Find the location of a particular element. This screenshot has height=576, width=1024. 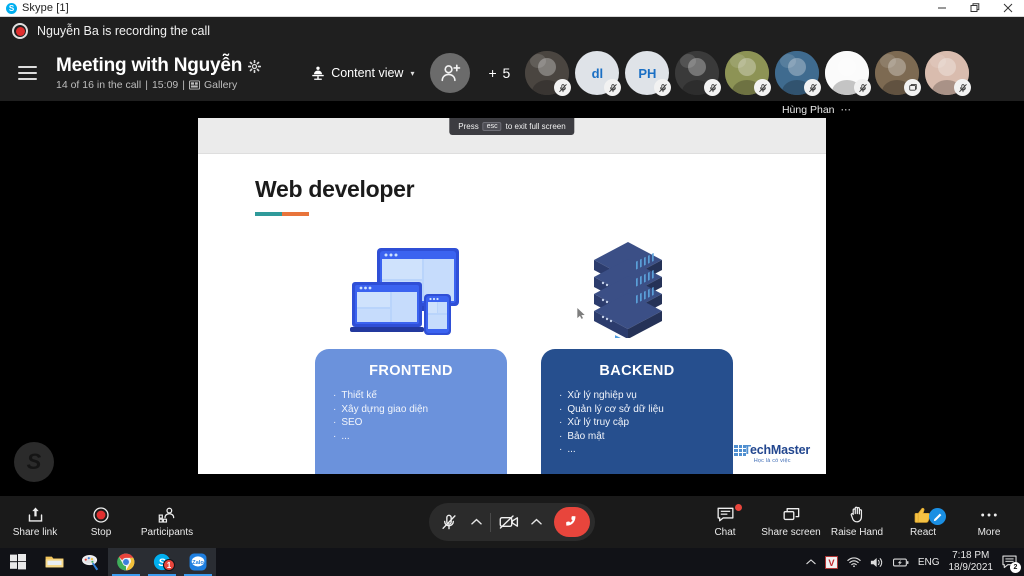

gear-icon is located at coordinates (255, 66).